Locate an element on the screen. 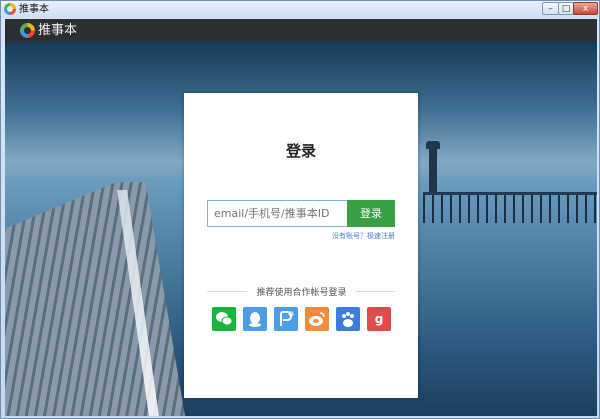 This screenshot has height=419, width=600. google-login-icon: g is located at coordinates (379, 319).